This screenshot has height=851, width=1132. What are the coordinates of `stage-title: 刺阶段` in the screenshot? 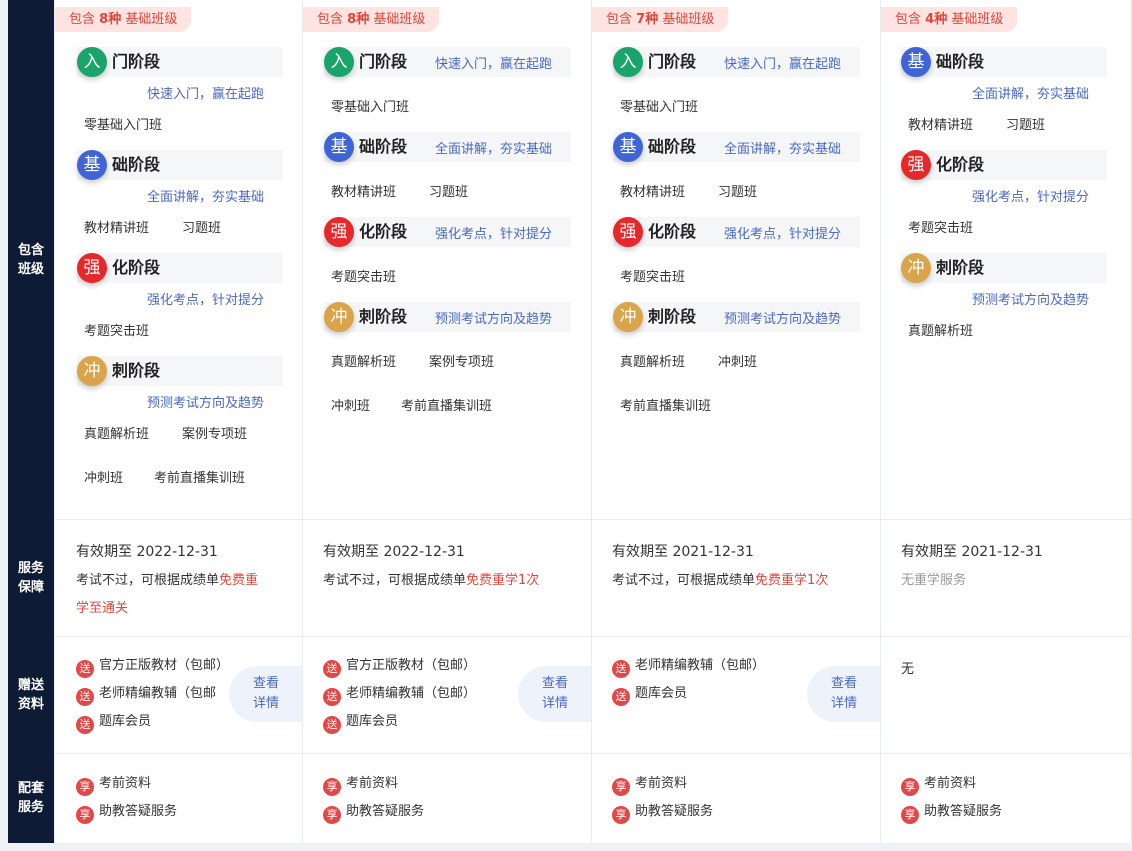 It's located at (136, 370).